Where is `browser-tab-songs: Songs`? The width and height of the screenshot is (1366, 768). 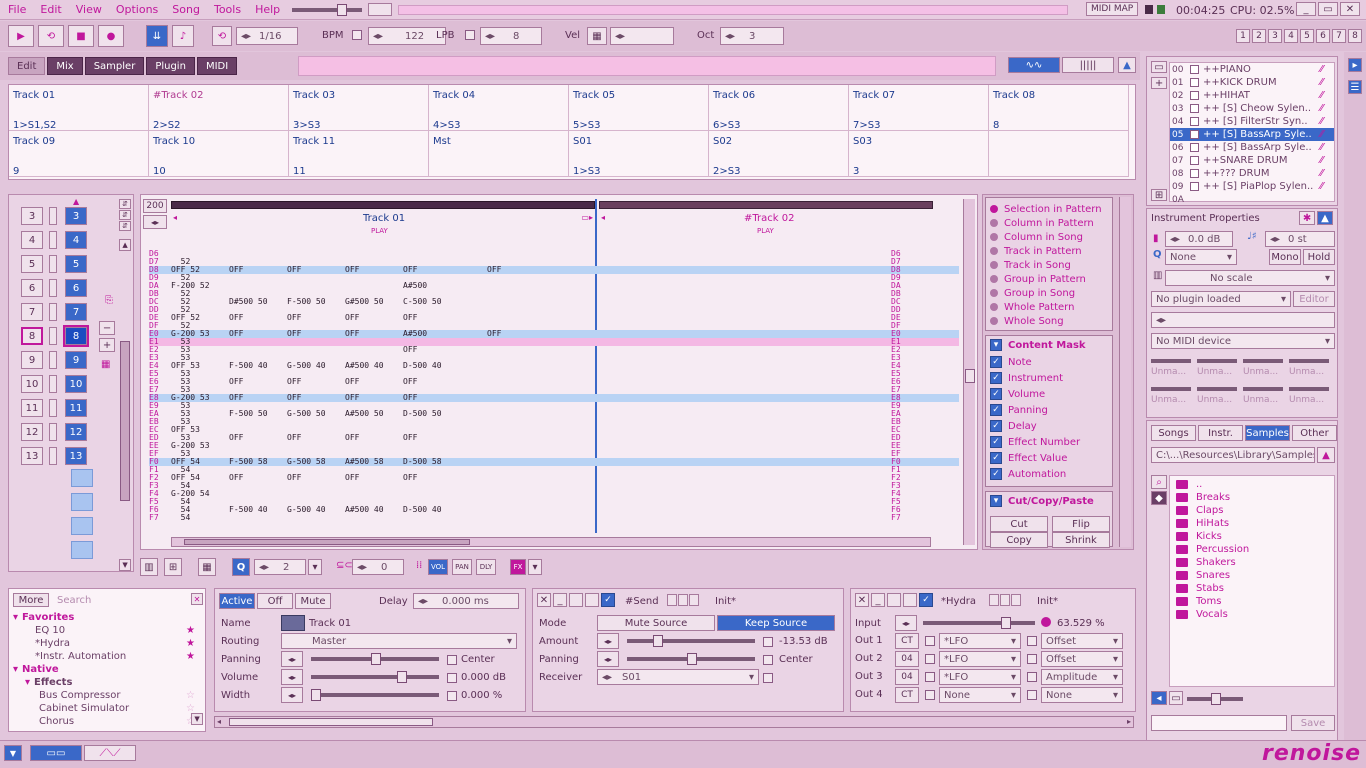 browser-tab-songs: Songs is located at coordinates (1173, 433).